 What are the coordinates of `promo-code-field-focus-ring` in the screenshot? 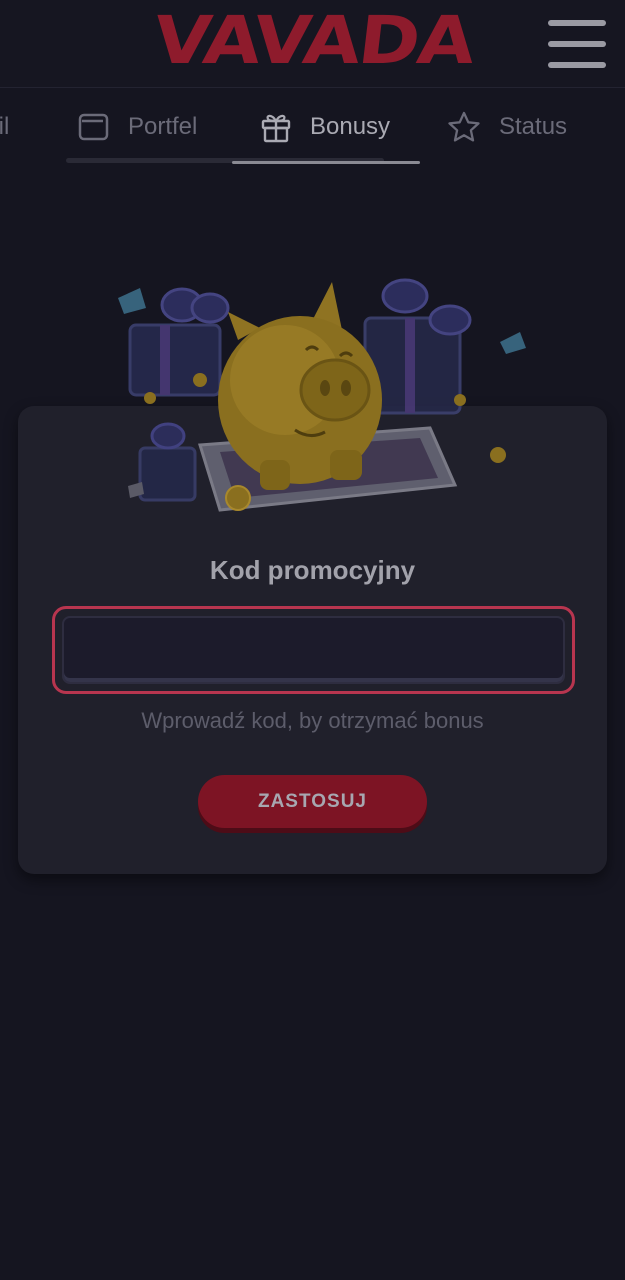 It's located at (313, 650).